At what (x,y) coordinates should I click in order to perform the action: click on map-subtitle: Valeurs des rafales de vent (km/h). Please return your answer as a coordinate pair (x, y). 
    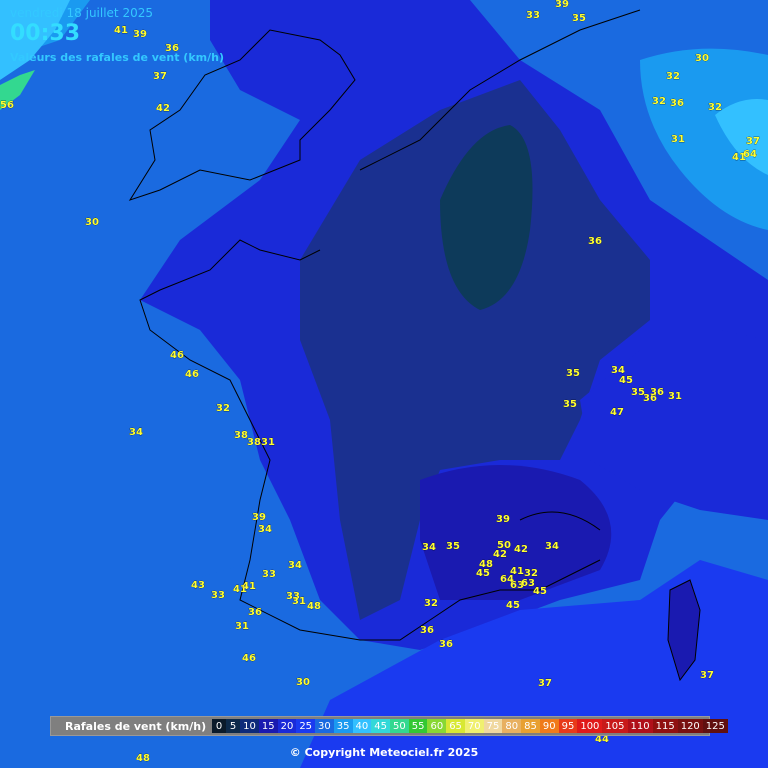
    Looking at the image, I should click on (117, 57).